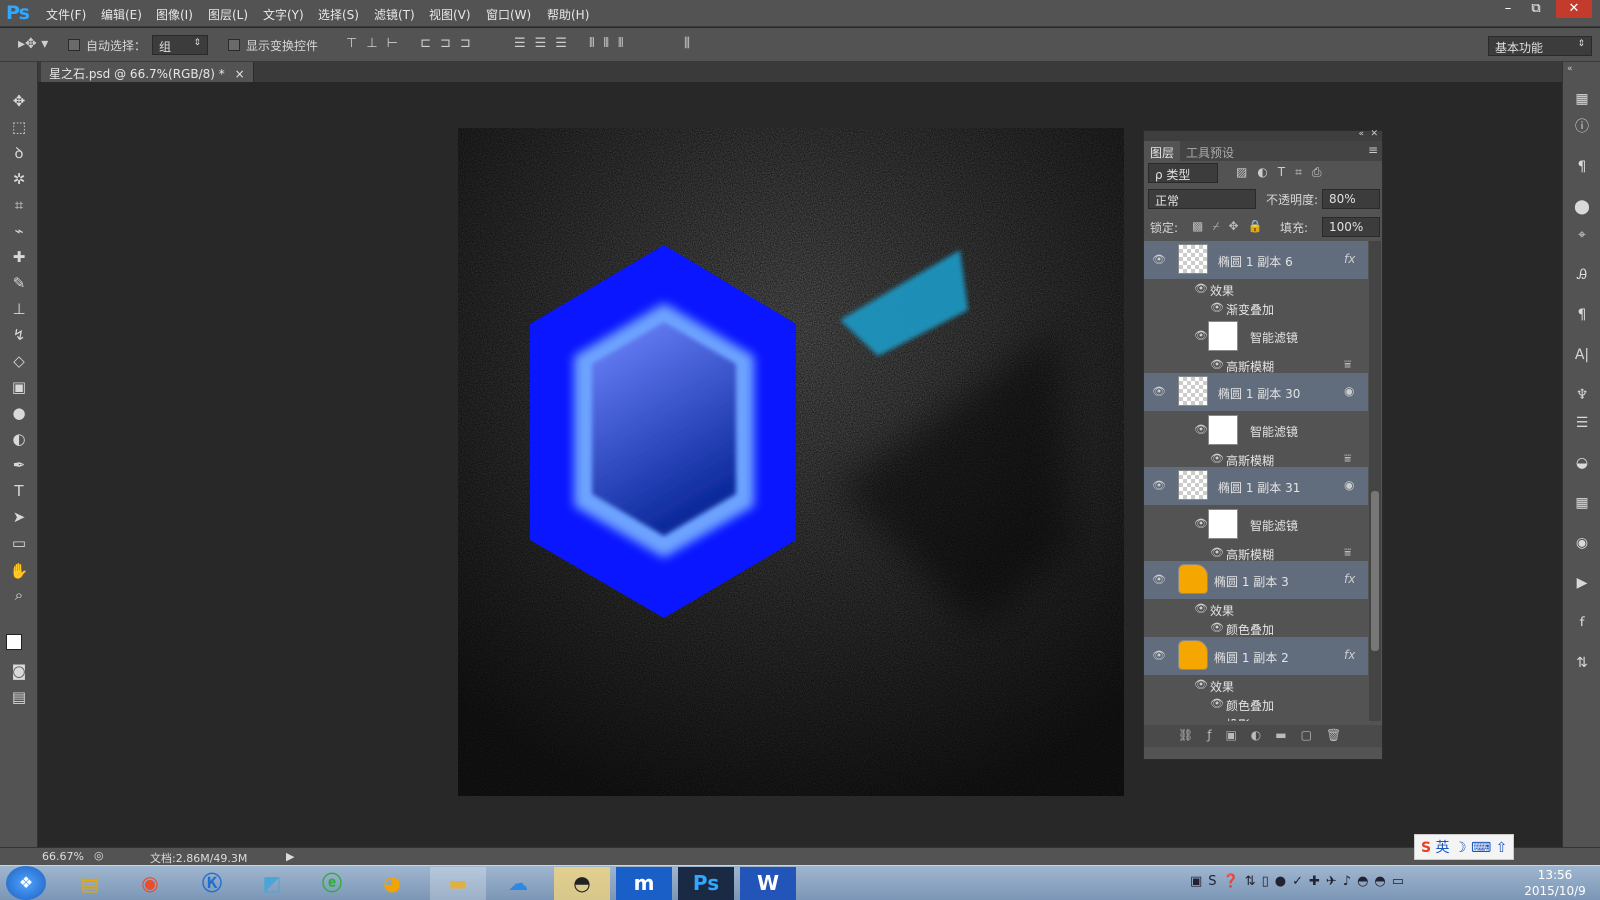  What do you see at coordinates (1256, 486) in the screenshot?
I see `layer-row: 👁 椭圆 1 副本 31 ◉` at bounding box center [1256, 486].